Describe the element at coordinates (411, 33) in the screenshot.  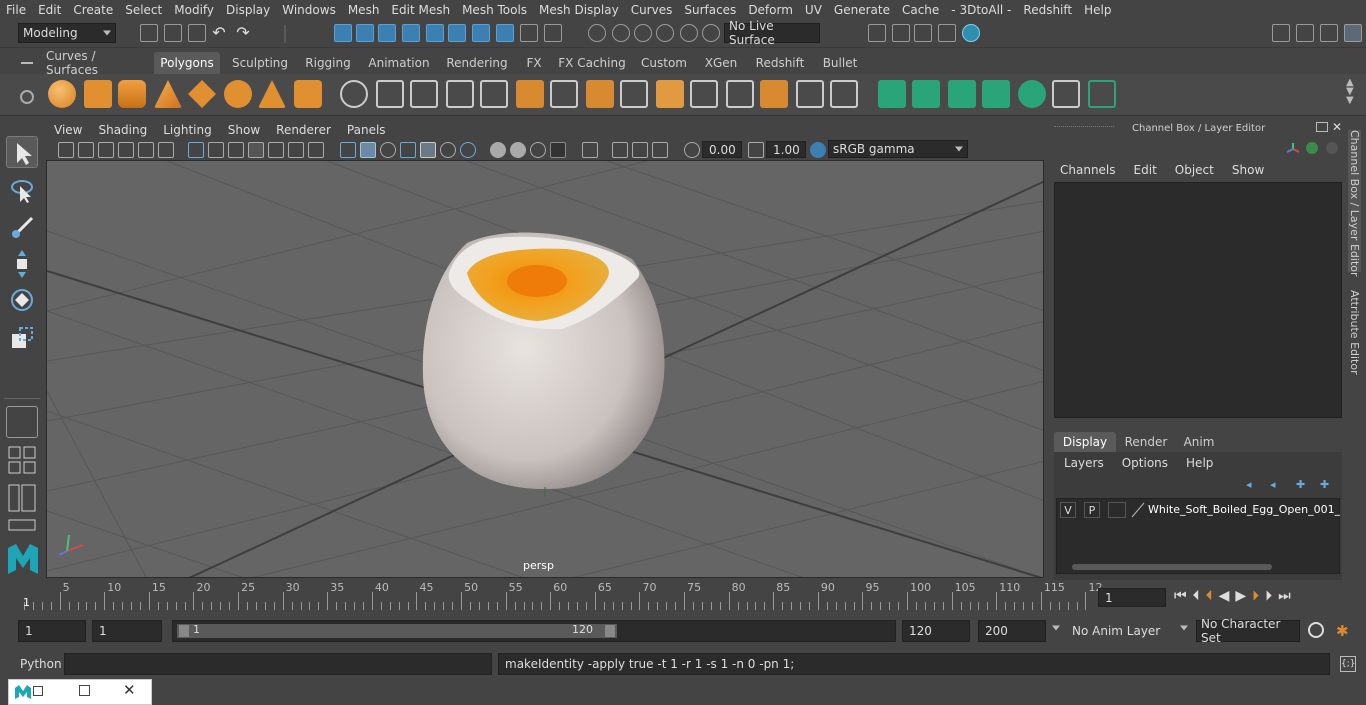
I see `snap-grid-icon` at that location.